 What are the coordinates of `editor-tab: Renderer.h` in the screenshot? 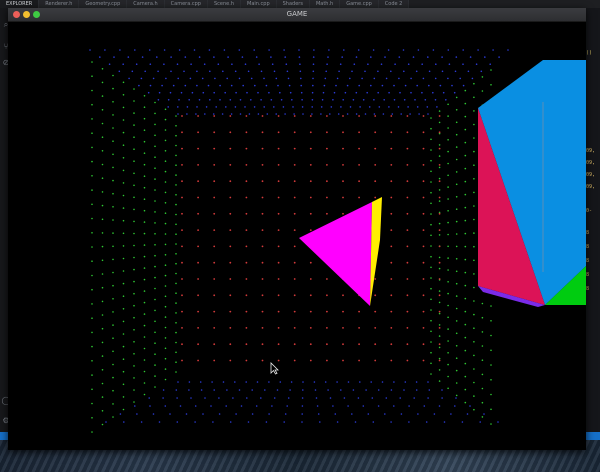 It's located at (59, 4).